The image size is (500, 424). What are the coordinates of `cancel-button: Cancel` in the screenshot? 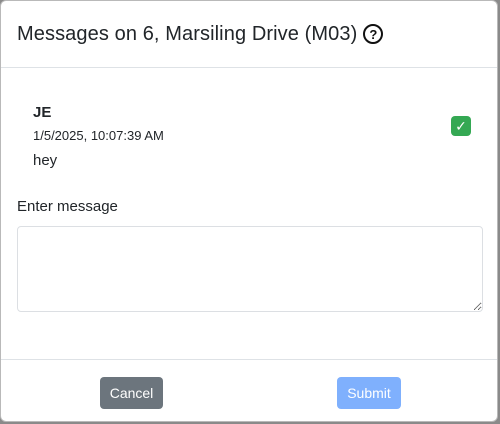 It's located at (131, 393).